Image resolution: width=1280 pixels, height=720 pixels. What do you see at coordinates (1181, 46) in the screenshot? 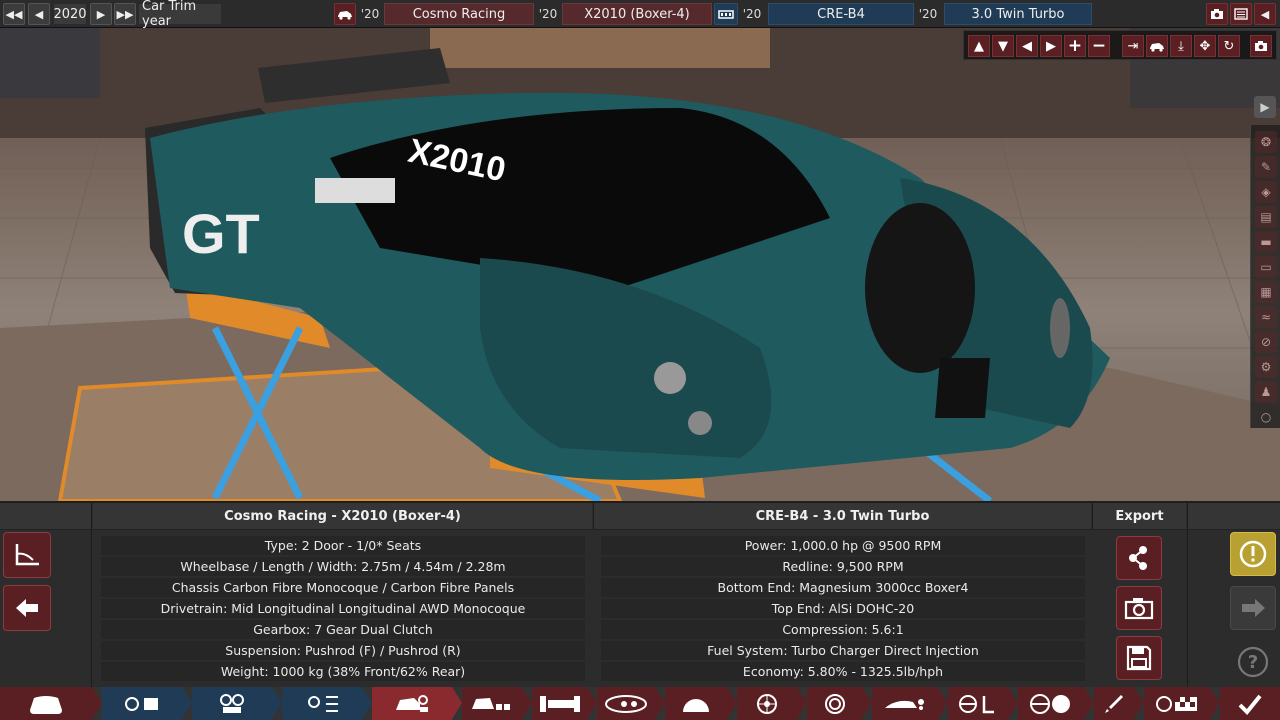
I see `lower-button: ⤓` at bounding box center [1181, 46].